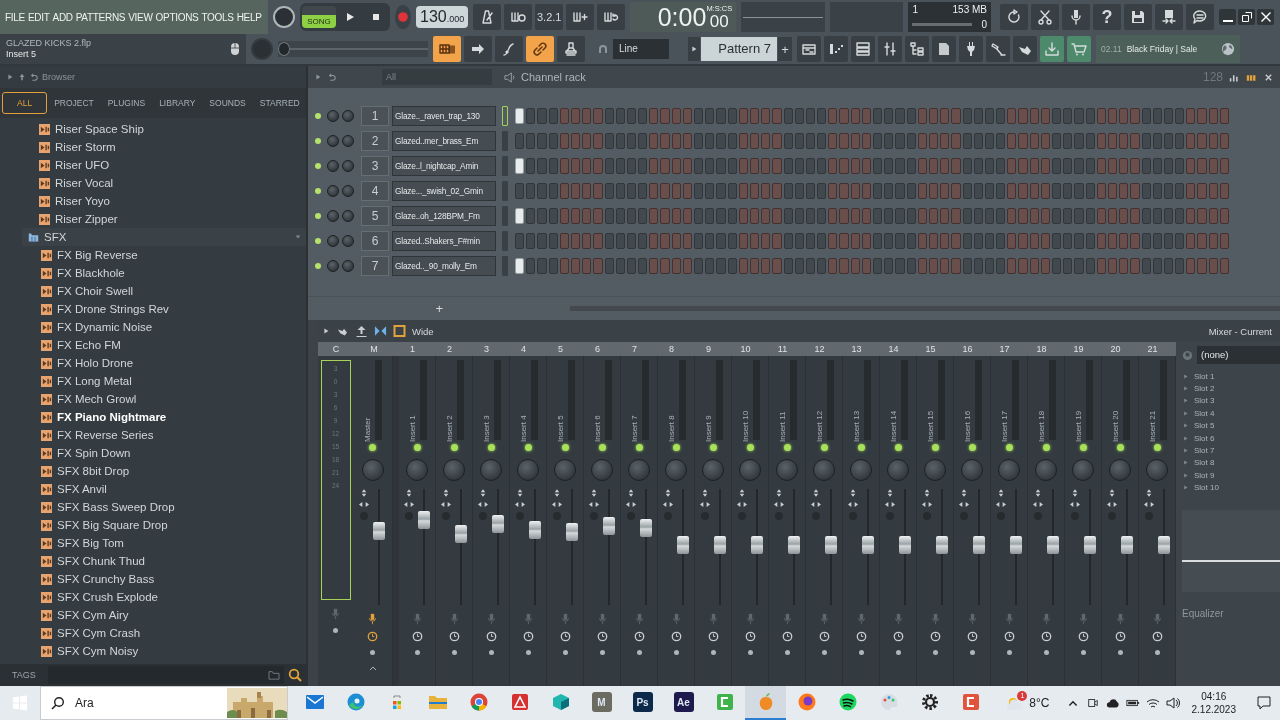 This screenshot has height=720, width=1280. Describe the element at coordinates (375, 116) in the screenshot. I see `channel-number: 1` at that location.